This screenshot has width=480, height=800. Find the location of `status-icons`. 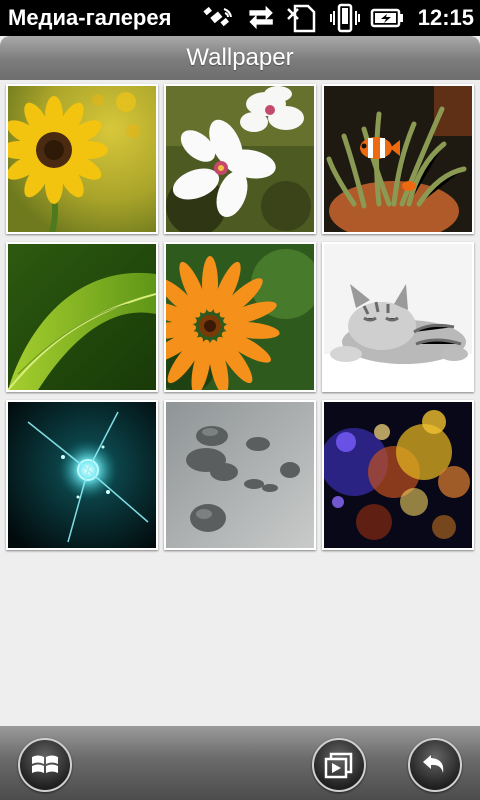

status-icons is located at coordinates (307, 18).